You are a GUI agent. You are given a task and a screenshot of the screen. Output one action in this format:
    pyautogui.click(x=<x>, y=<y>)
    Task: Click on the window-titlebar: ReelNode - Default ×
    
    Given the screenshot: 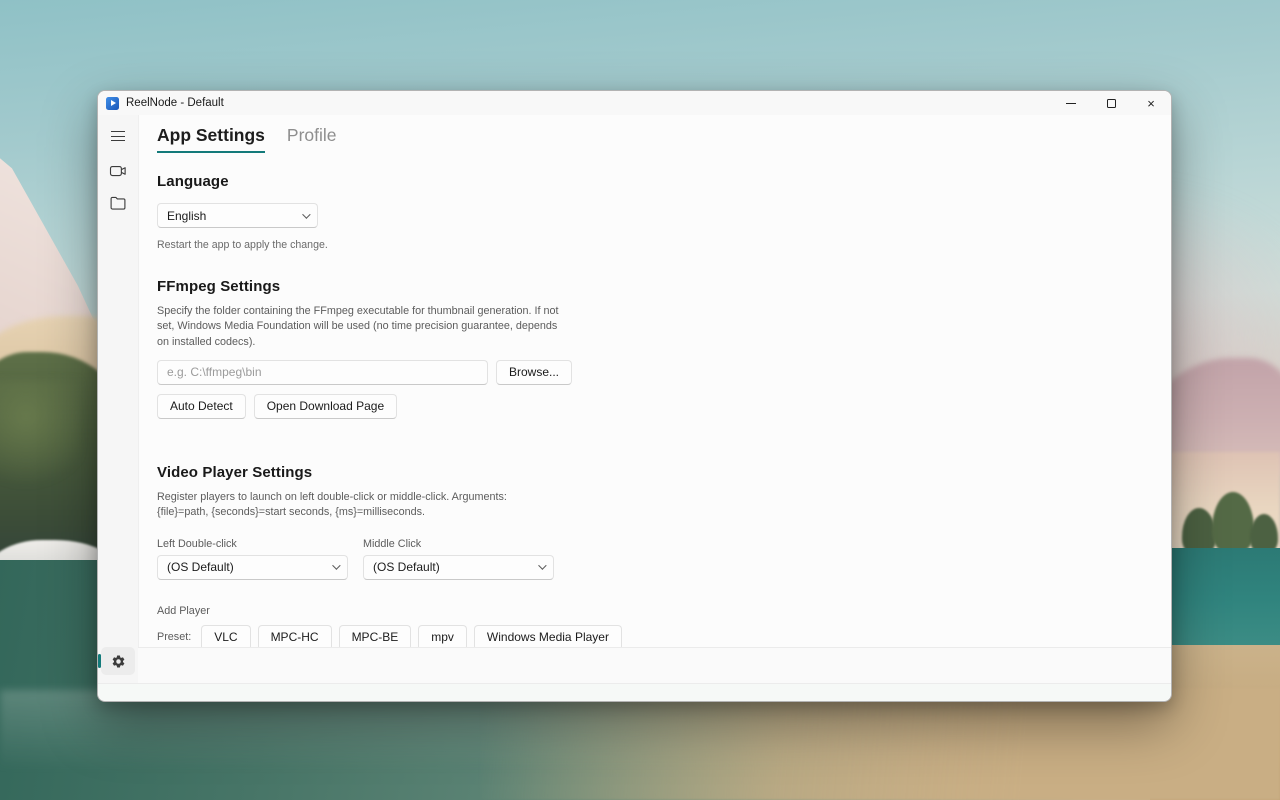 What is the action you would take?
    pyautogui.click(x=634, y=103)
    